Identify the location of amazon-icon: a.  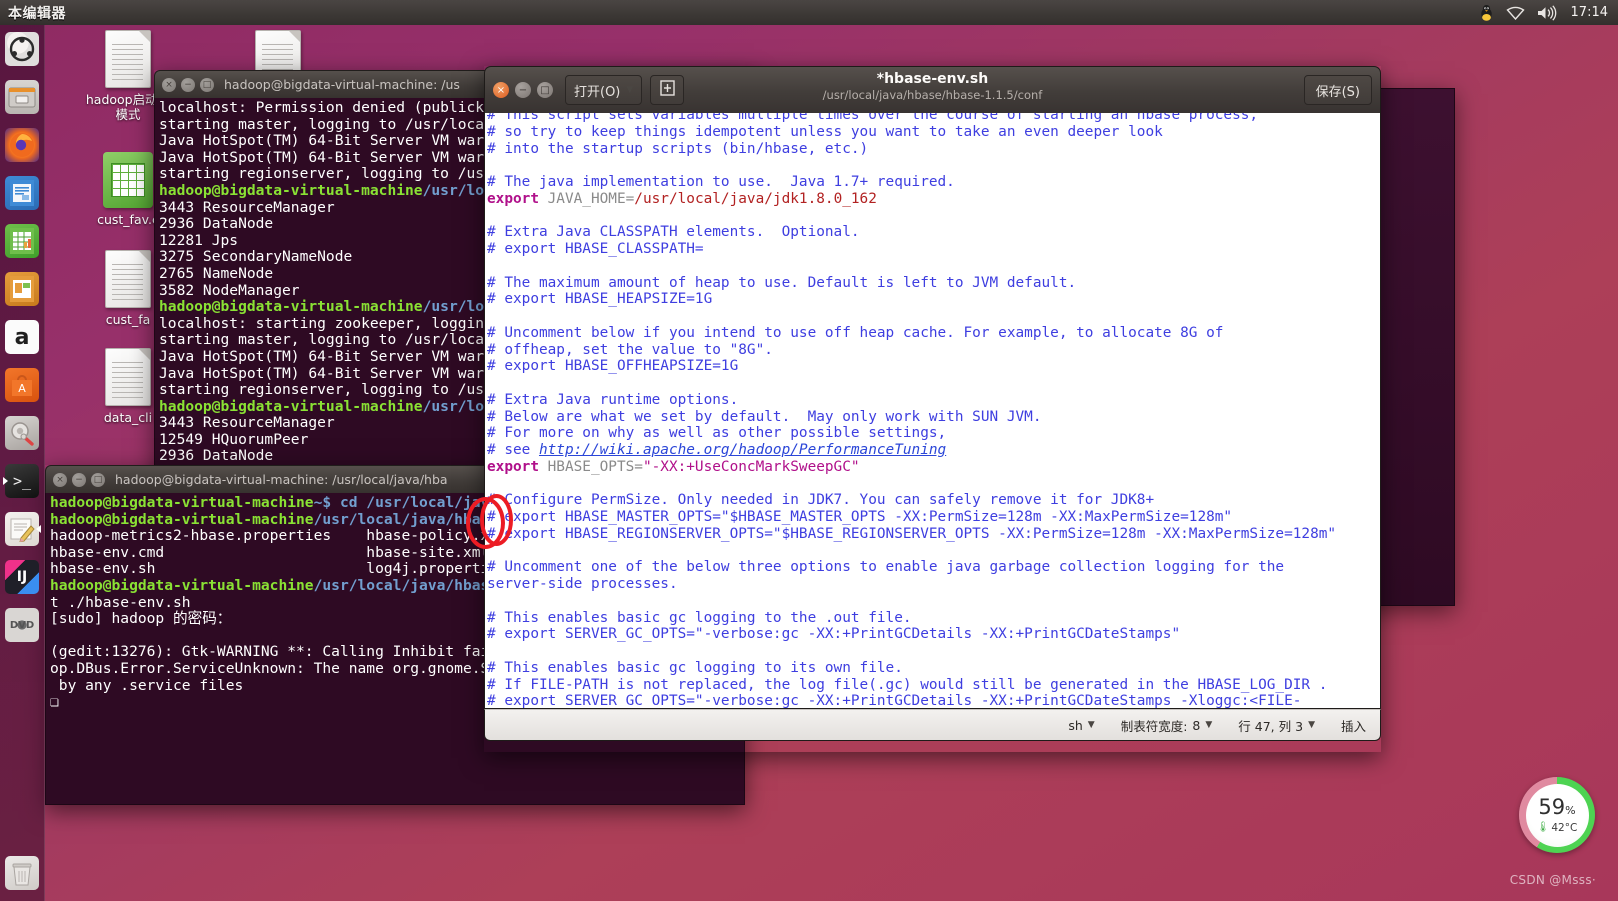
(22, 337).